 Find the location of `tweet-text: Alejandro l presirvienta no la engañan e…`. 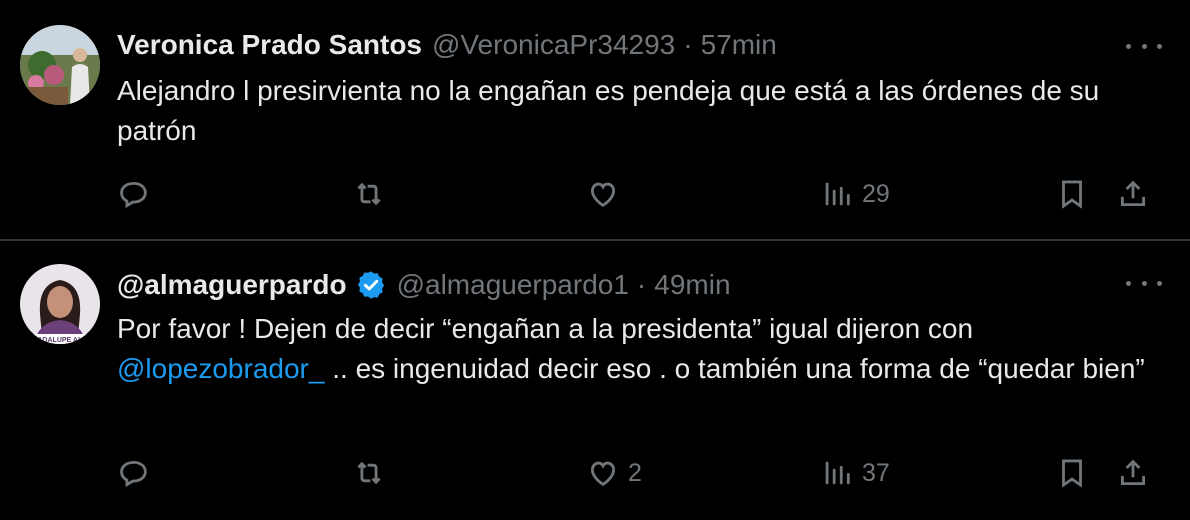

tweet-text: Alejandro l presirvienta no la engañan e… is located at coordinates (608, 110).